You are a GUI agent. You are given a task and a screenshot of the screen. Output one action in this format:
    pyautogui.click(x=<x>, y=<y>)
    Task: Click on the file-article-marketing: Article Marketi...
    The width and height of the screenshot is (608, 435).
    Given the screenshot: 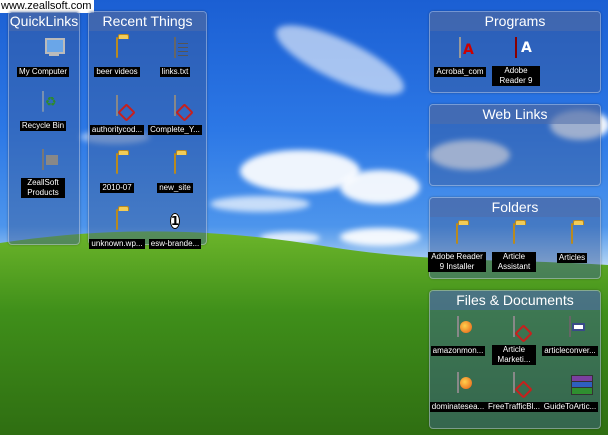 What is the action you would take?
    pyautogui.click(x=514, y=342)
    